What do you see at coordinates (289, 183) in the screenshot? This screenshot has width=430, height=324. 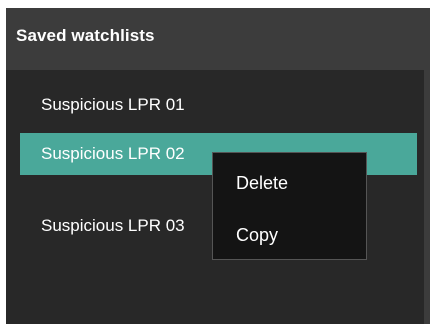 I see `delete-menu-item: Delete` at bounding box center [289, 183].